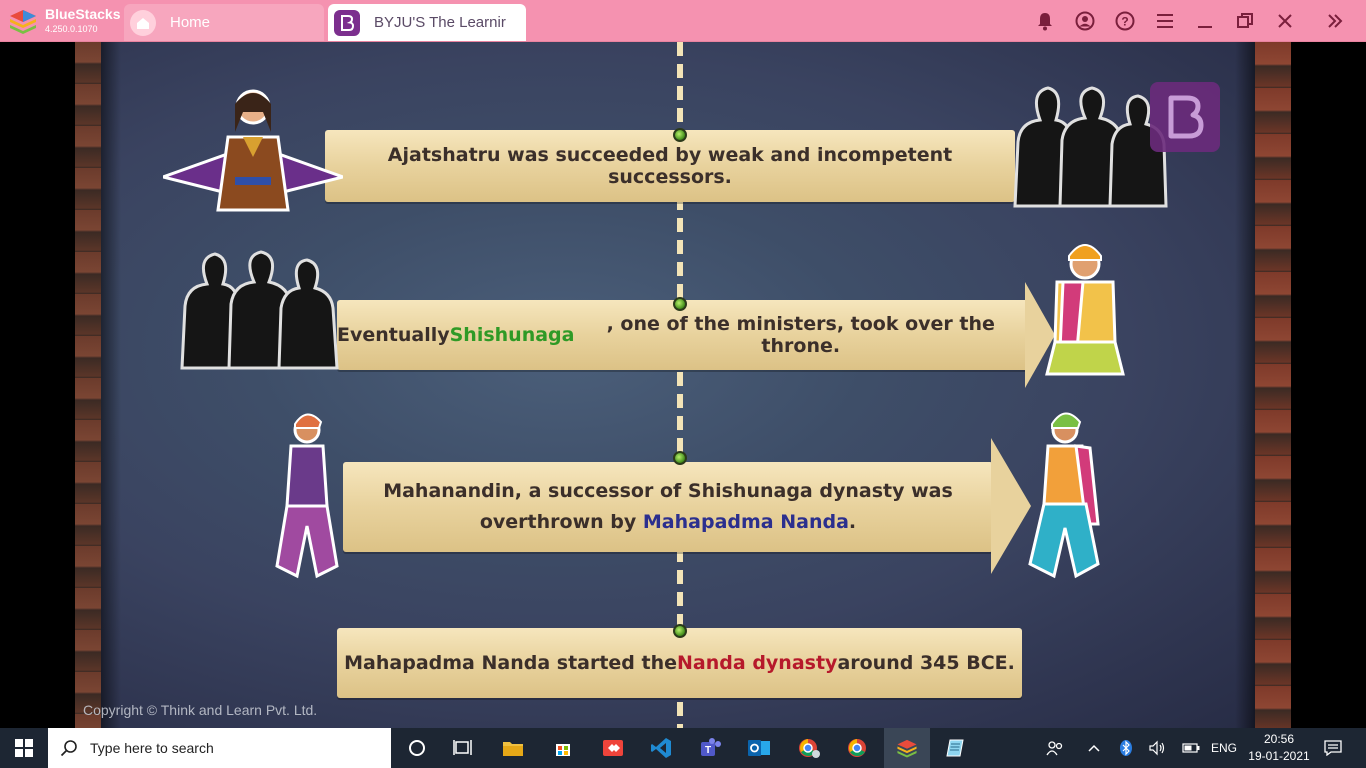 The height and width of the screenshot is (768, 1366). What do you see at coordinates (68, 748) in the screenshot?
I see `search-icon` at bounding box center [68, 748].